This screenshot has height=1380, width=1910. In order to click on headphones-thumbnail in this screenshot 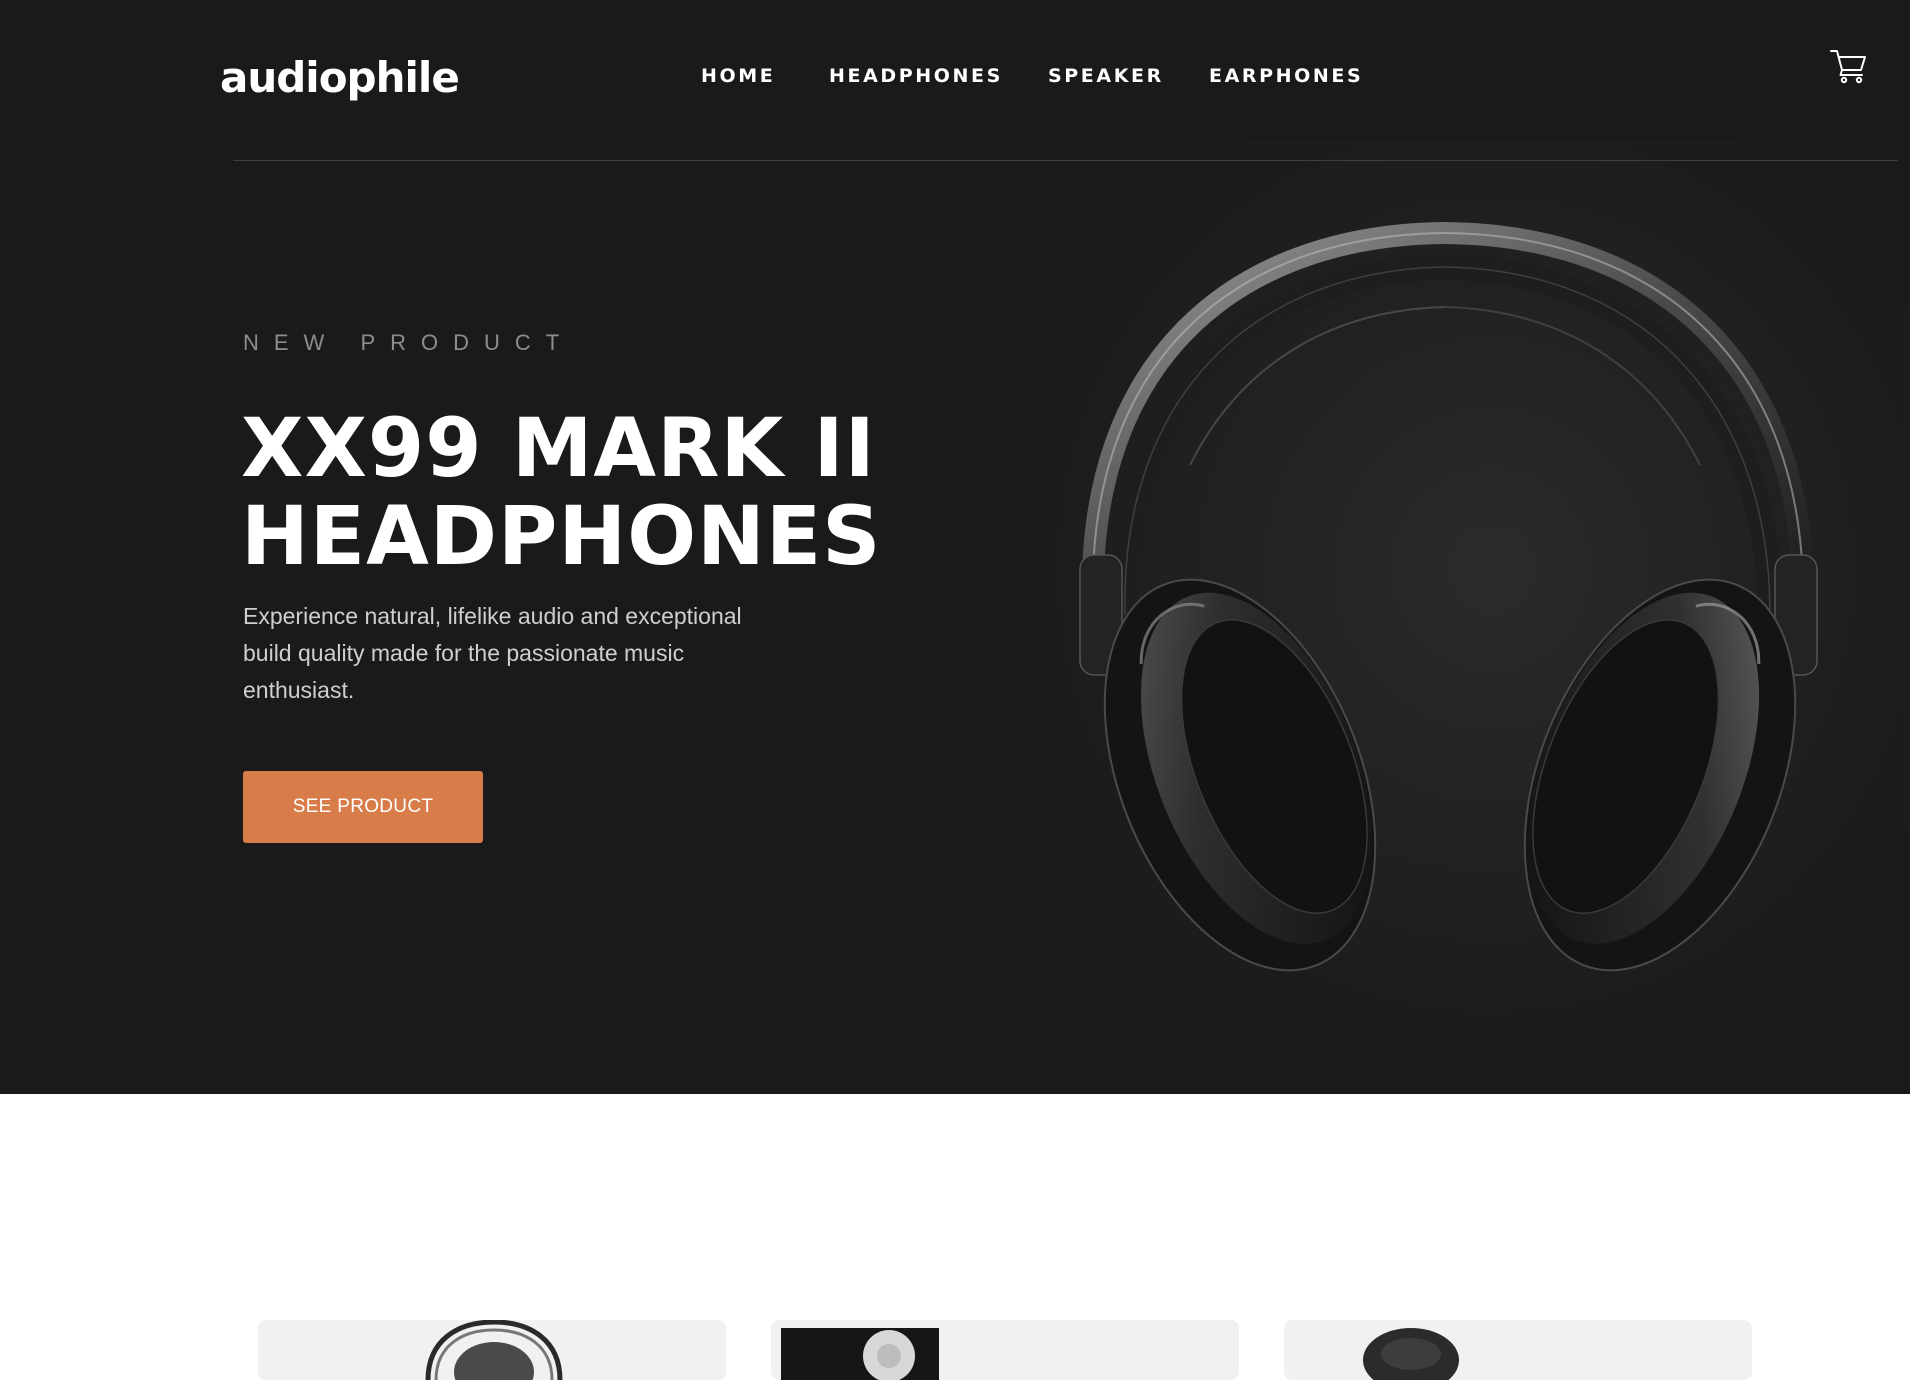, I will do `click(494, 1350)`.